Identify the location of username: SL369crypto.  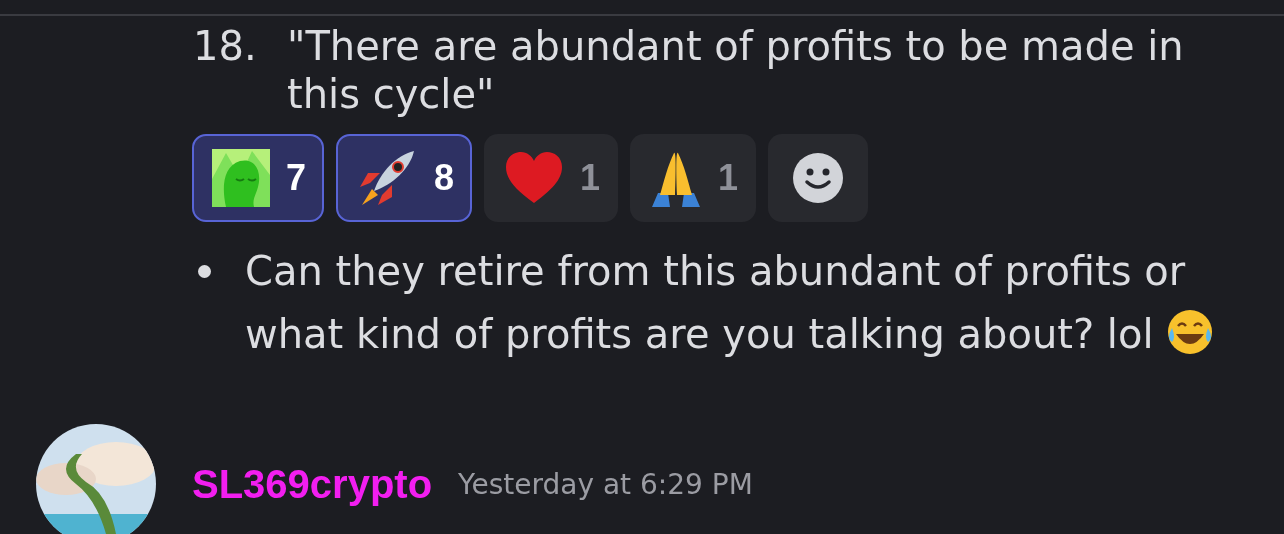
(312, 484).